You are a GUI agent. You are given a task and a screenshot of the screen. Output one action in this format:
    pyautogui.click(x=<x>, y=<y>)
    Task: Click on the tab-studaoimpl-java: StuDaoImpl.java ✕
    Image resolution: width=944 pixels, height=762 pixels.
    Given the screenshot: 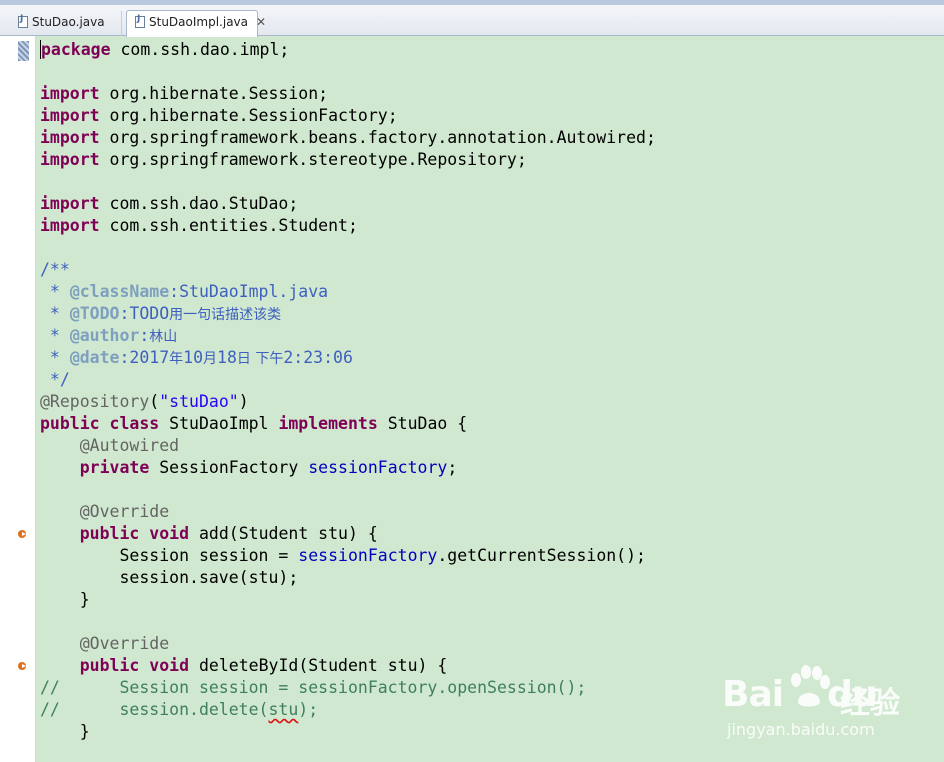 What is the action you would take?
    pyautogui.click(x=196, y=23)
    